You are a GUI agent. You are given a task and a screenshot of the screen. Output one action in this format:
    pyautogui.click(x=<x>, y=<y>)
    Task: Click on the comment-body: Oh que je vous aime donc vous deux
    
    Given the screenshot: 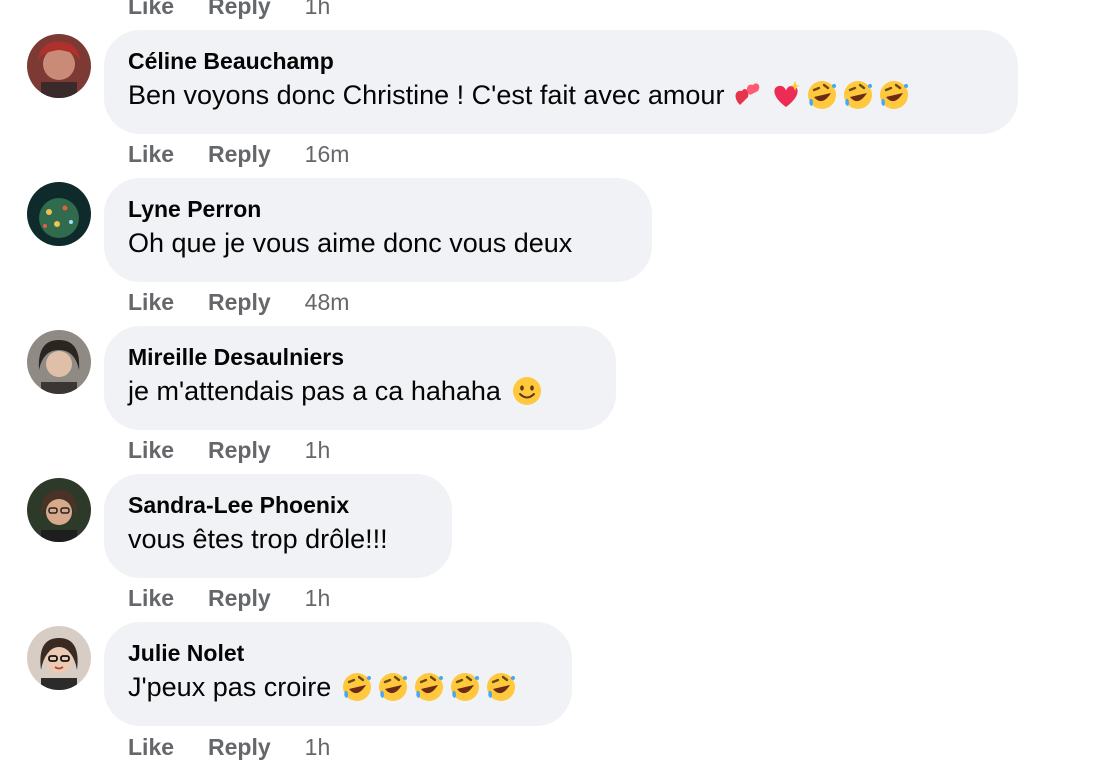 What is the action you would take?
    pyautogui.click(x=378, y=243)
    